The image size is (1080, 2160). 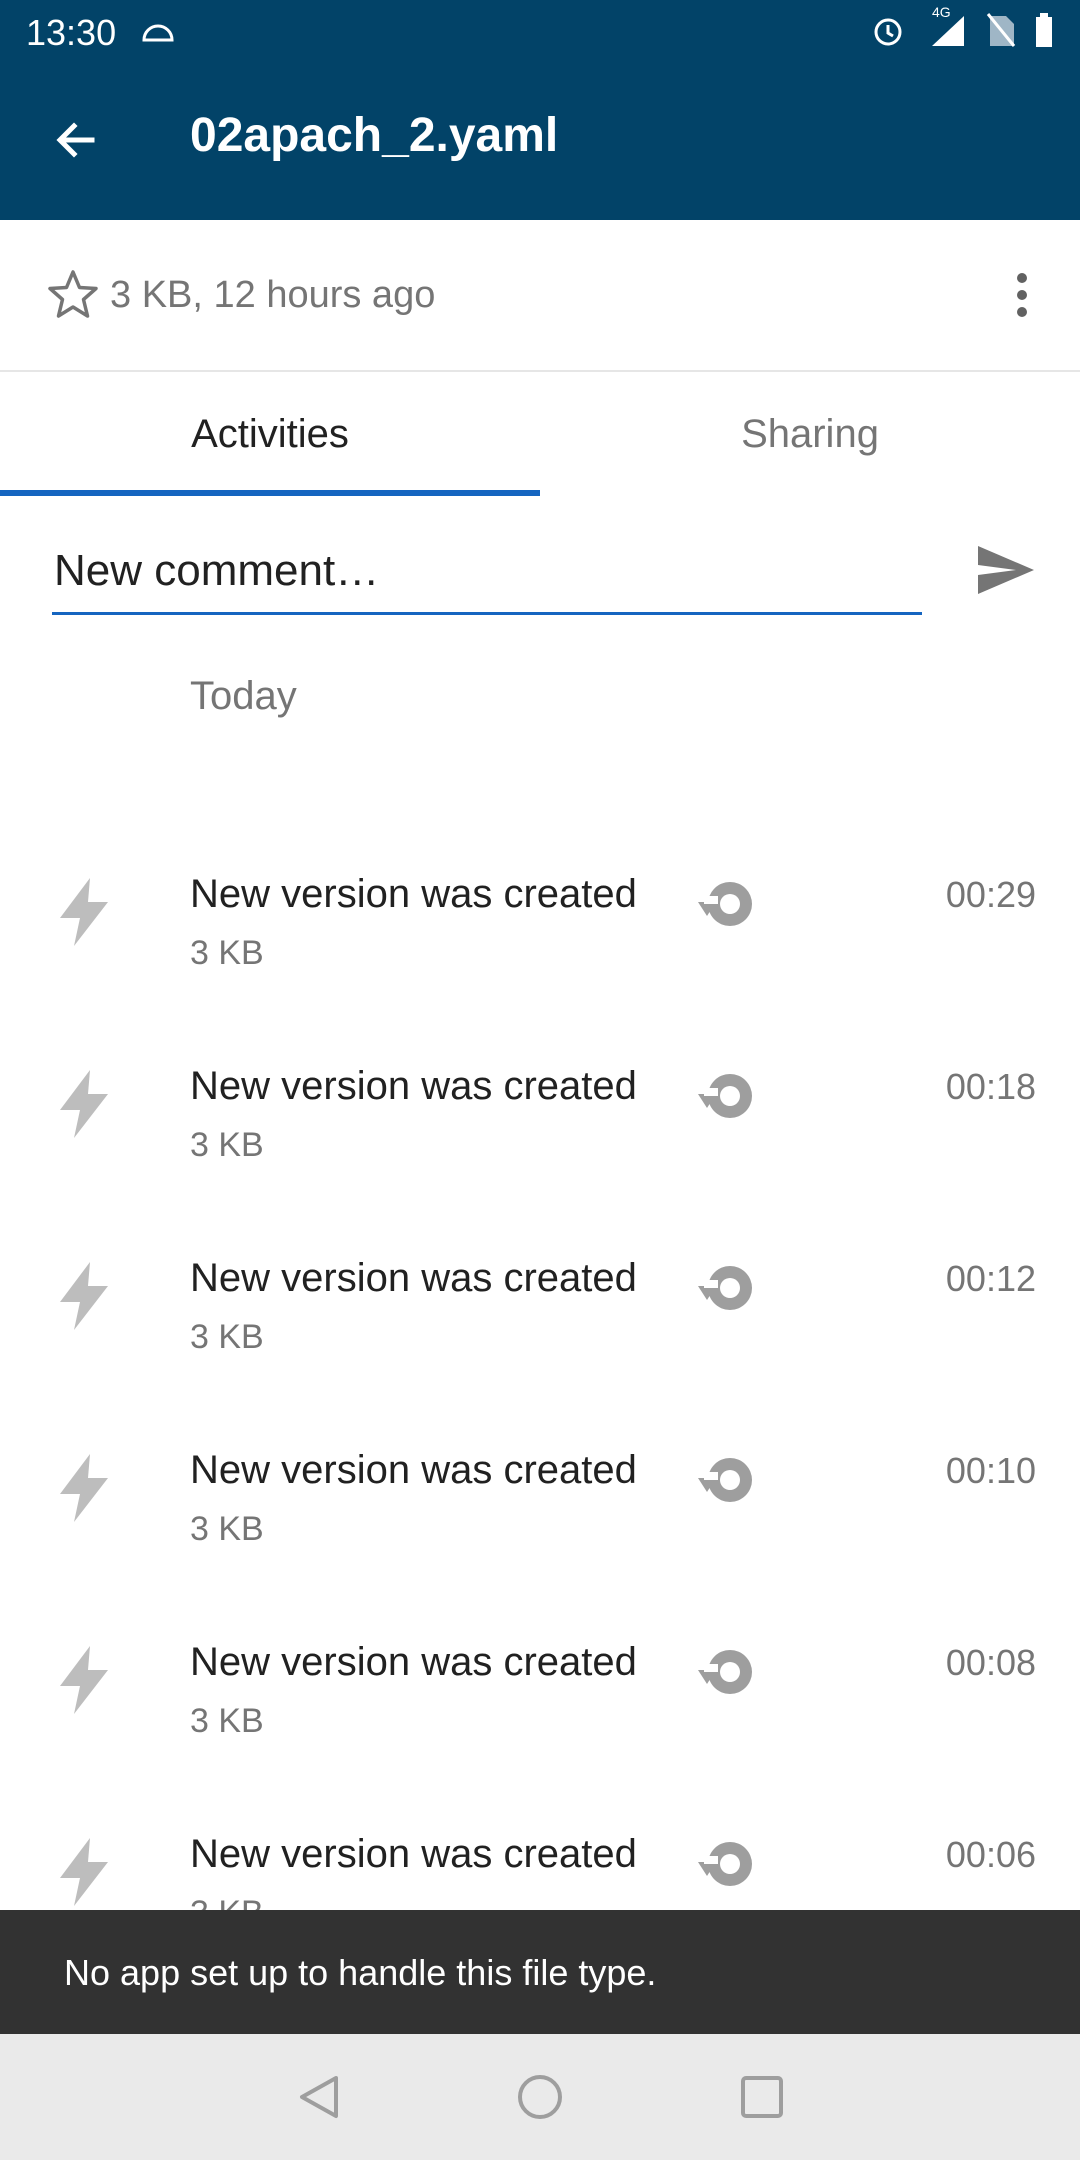 What do you see at coordinates (270, 434) in the screenshot?
I see `tab-activities: Activities` at bounding box center [270, 434].